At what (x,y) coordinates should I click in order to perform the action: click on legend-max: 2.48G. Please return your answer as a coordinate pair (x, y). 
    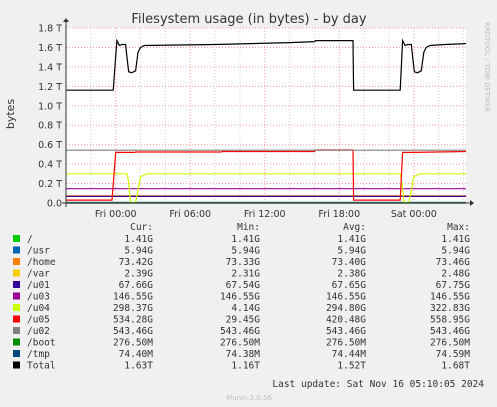
    Looking at the image, I should click on (455, 274).